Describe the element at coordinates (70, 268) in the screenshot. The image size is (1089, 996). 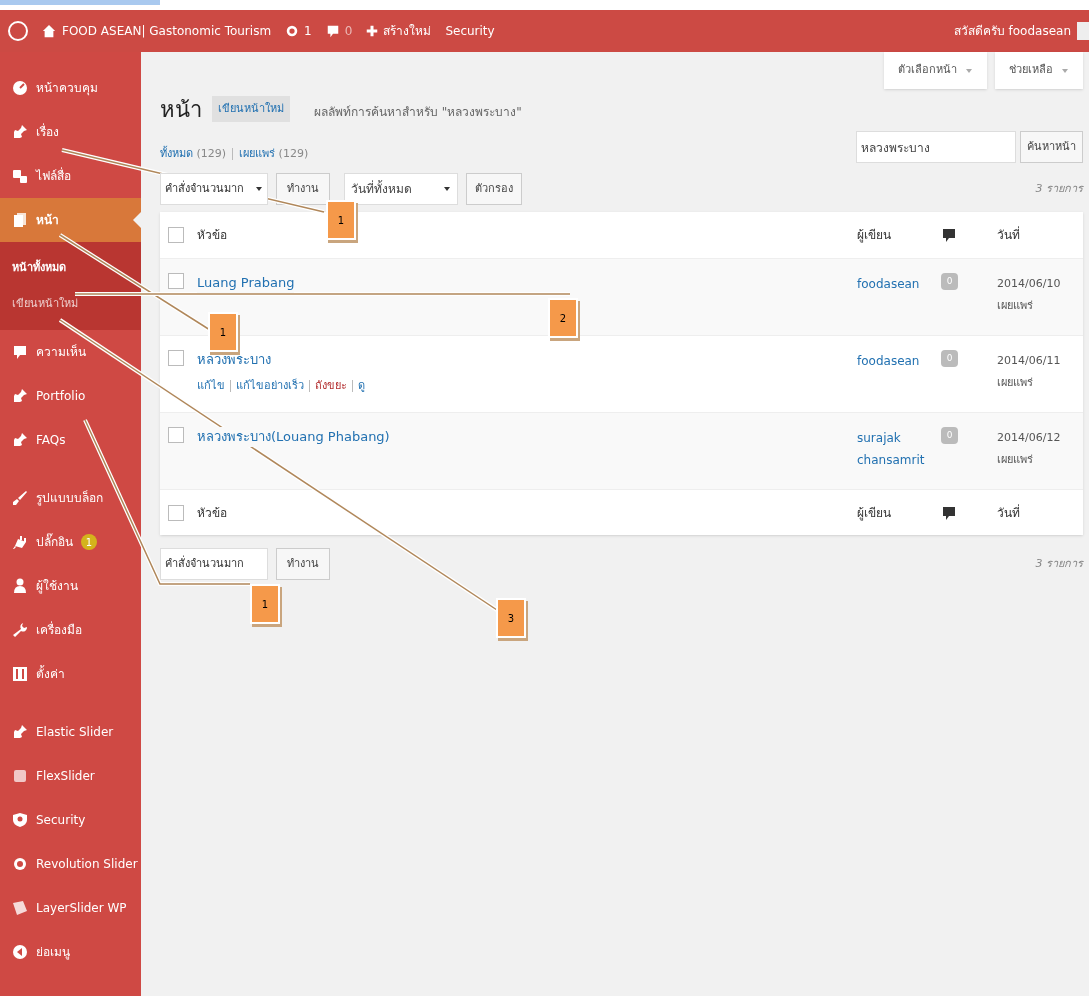
I see `submenu-item: หน้าทั้งหมด` at that location.